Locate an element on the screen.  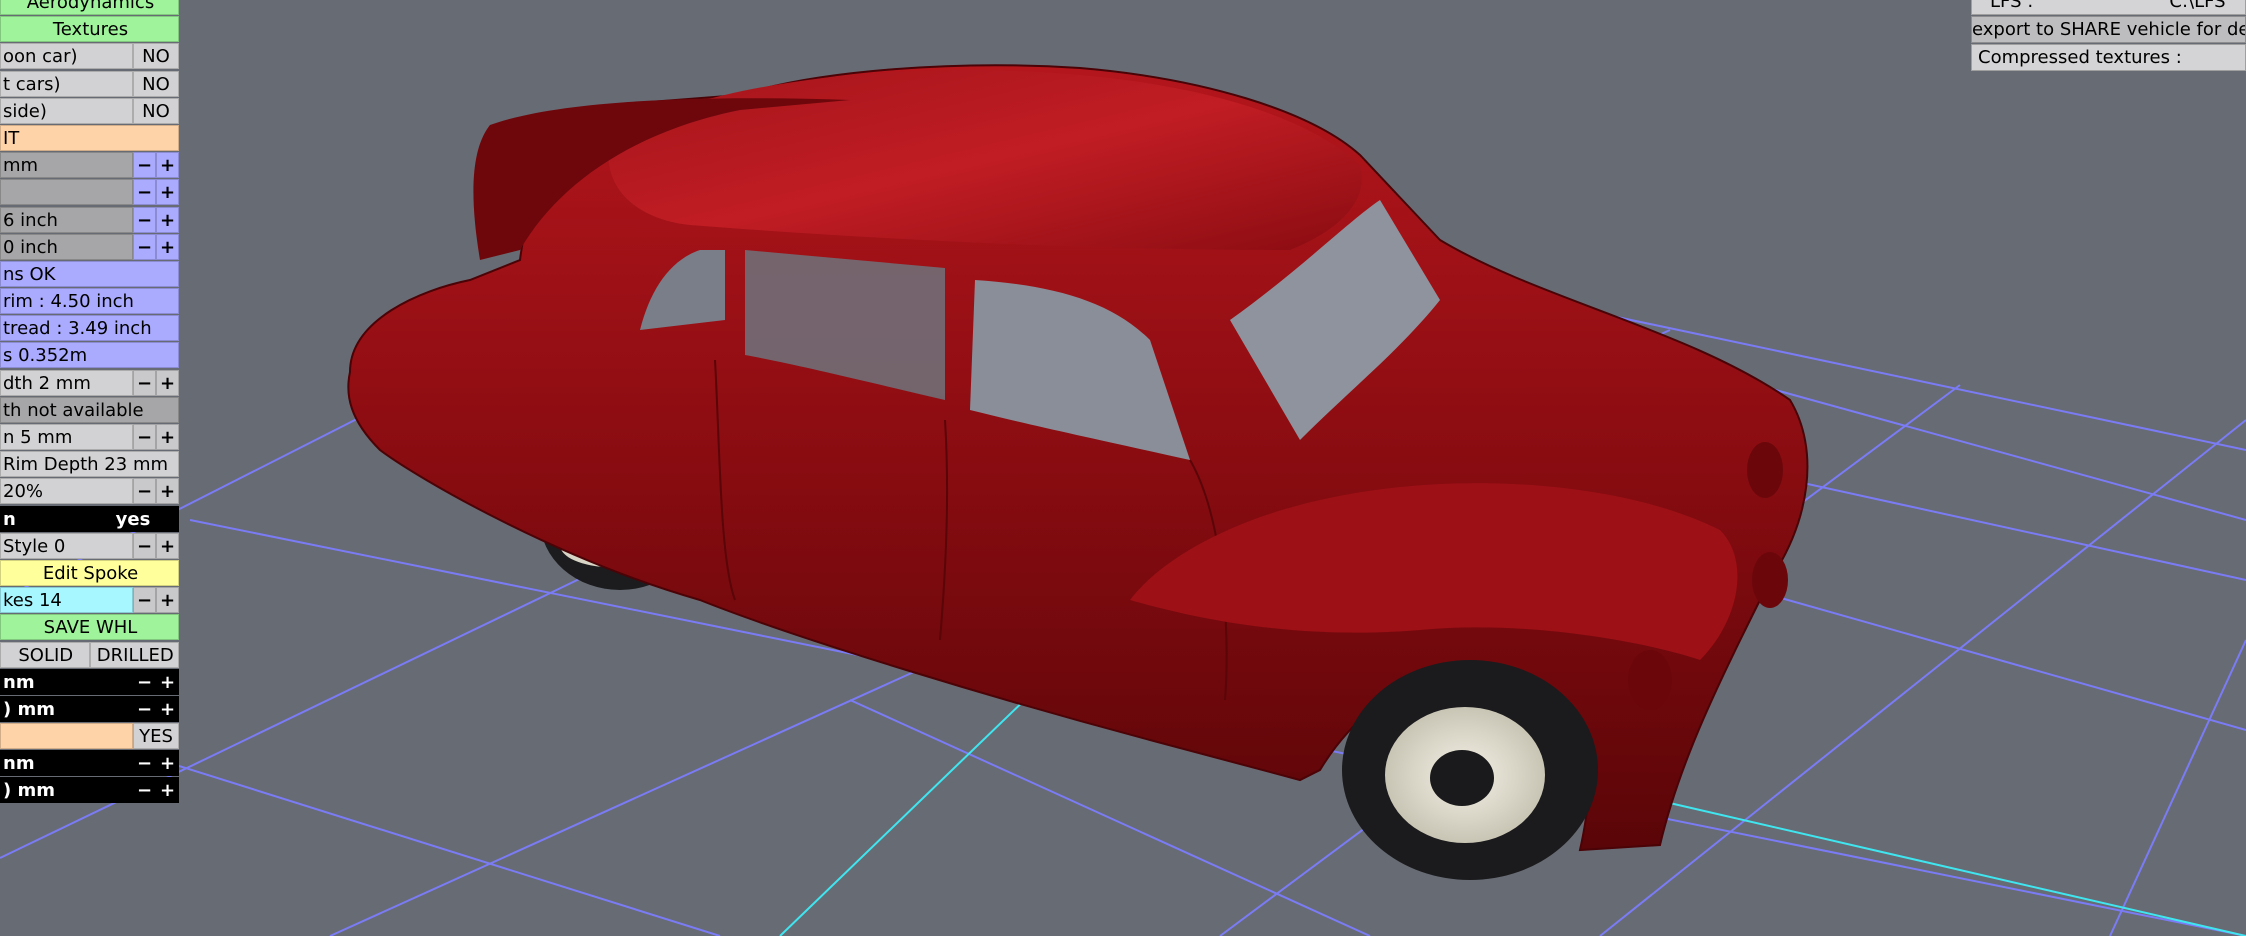
value-label: n 5 mm is located at coordinates (66, 437).